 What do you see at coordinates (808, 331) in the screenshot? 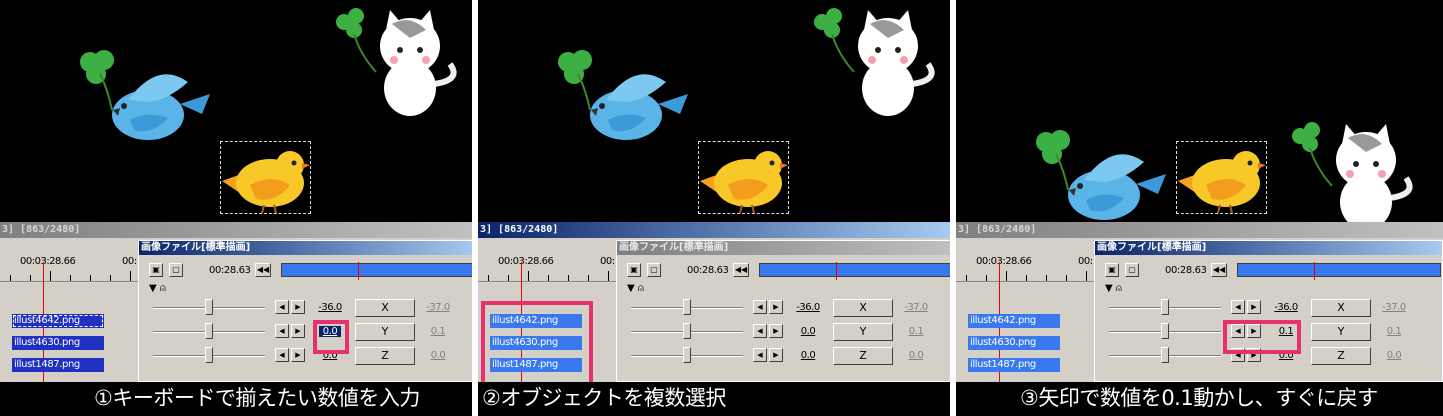
I see `y-value: 0.0` at bounding box center [808, 331].